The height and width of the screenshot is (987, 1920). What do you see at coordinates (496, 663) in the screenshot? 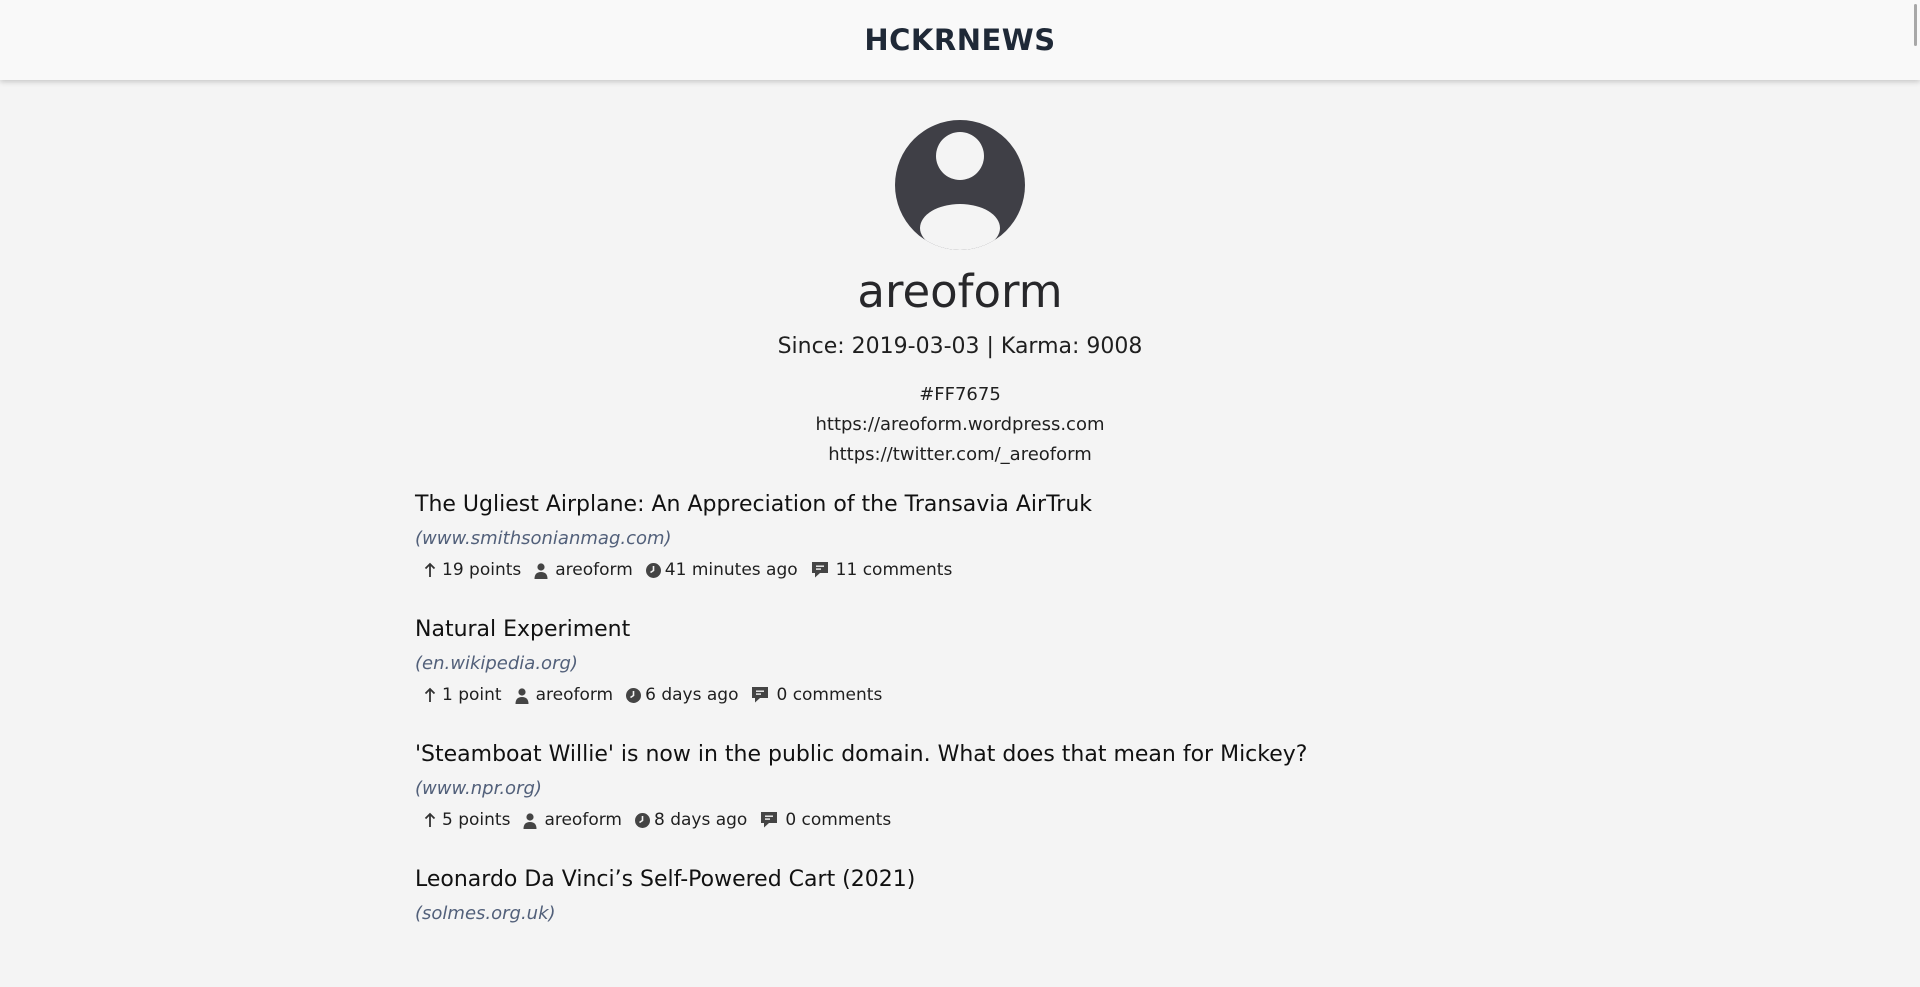
I see `story-domain: (en.wikipedia.org)` at bounding box center [496, 663].